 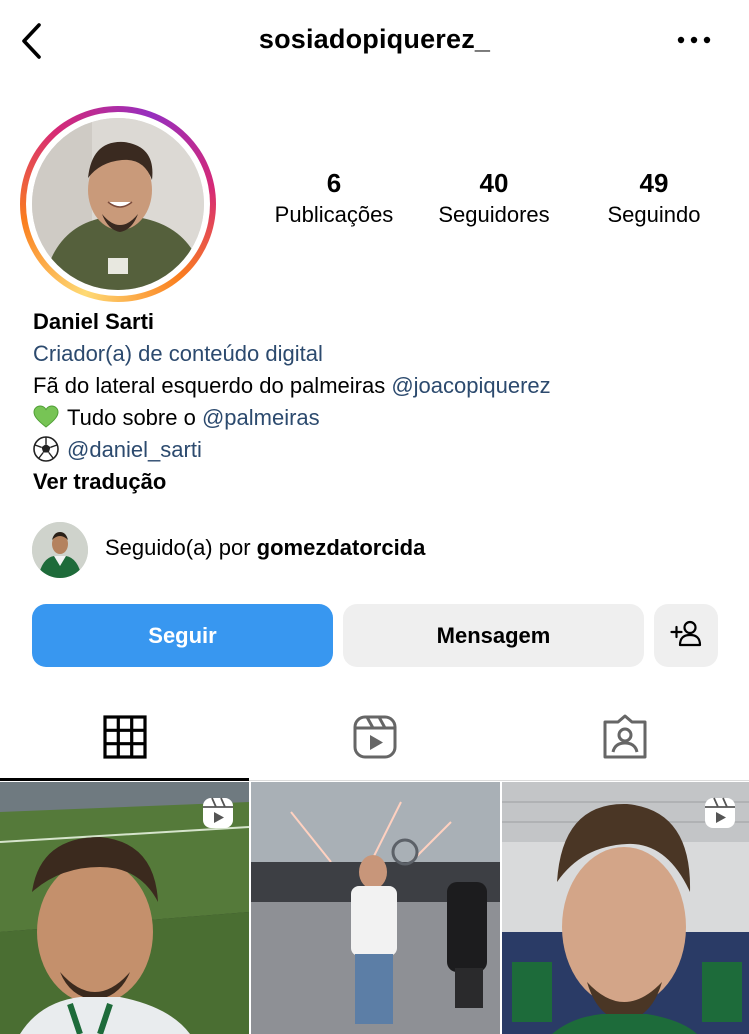 I want to click on stat-following: 49 Seguindo, so click(x=654, y=199).